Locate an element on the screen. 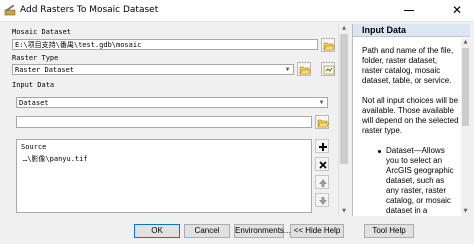  help-paragraph-line: Path and name of the file, is located at coordinates (408, 50).